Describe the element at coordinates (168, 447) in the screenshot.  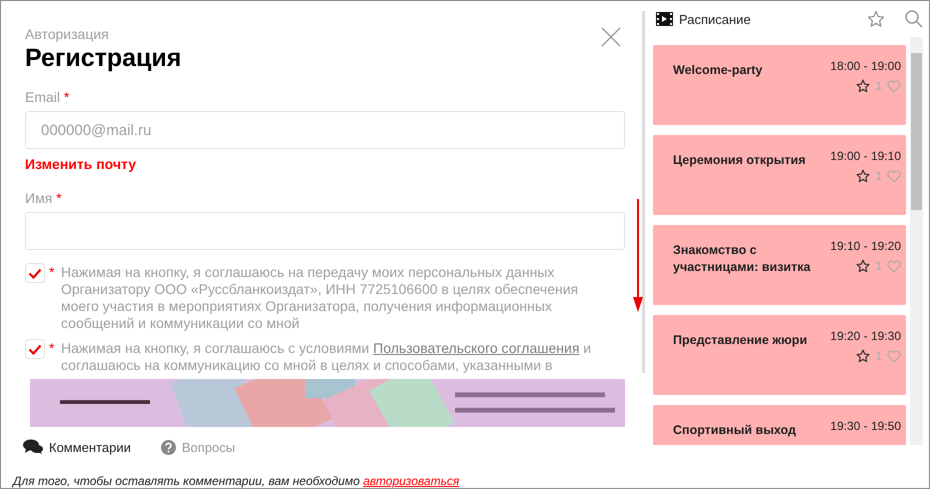
I see `help-icon` at that location.